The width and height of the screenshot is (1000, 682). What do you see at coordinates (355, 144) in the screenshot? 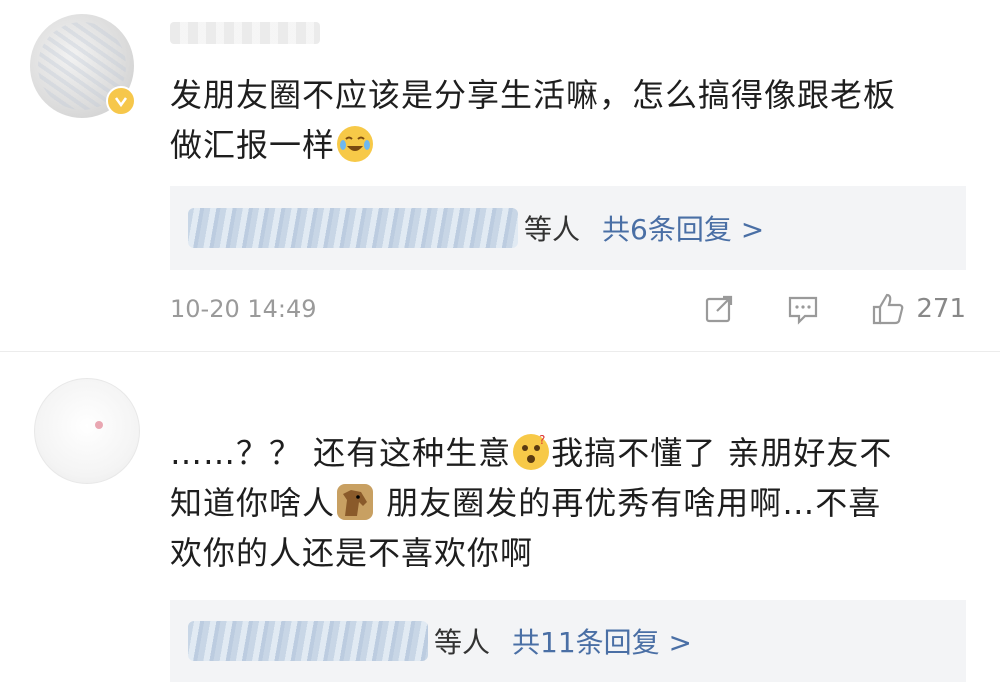
I see `laugh-cry-emoji-icon` at bounding box center [355, 144].